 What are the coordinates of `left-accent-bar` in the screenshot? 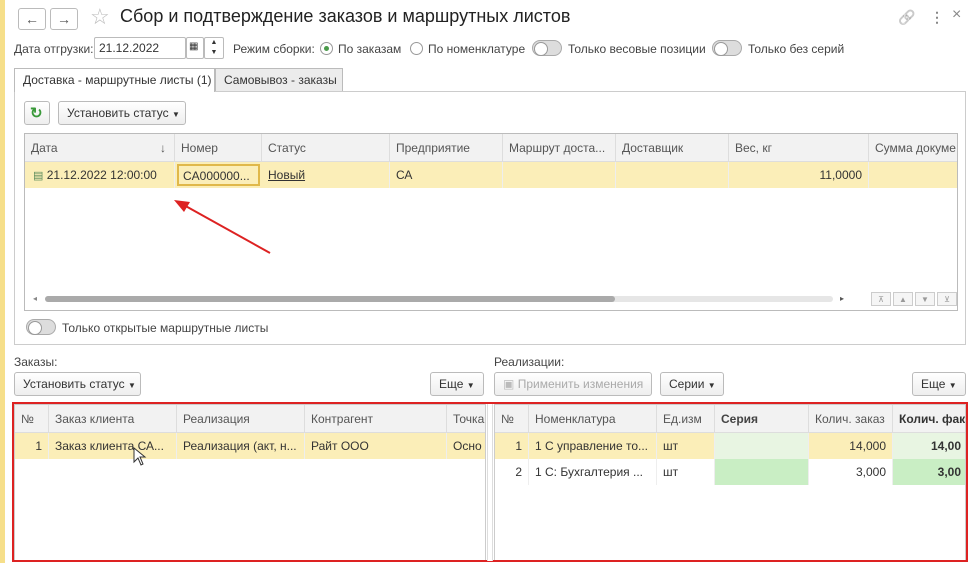 It's located at (2, 281).